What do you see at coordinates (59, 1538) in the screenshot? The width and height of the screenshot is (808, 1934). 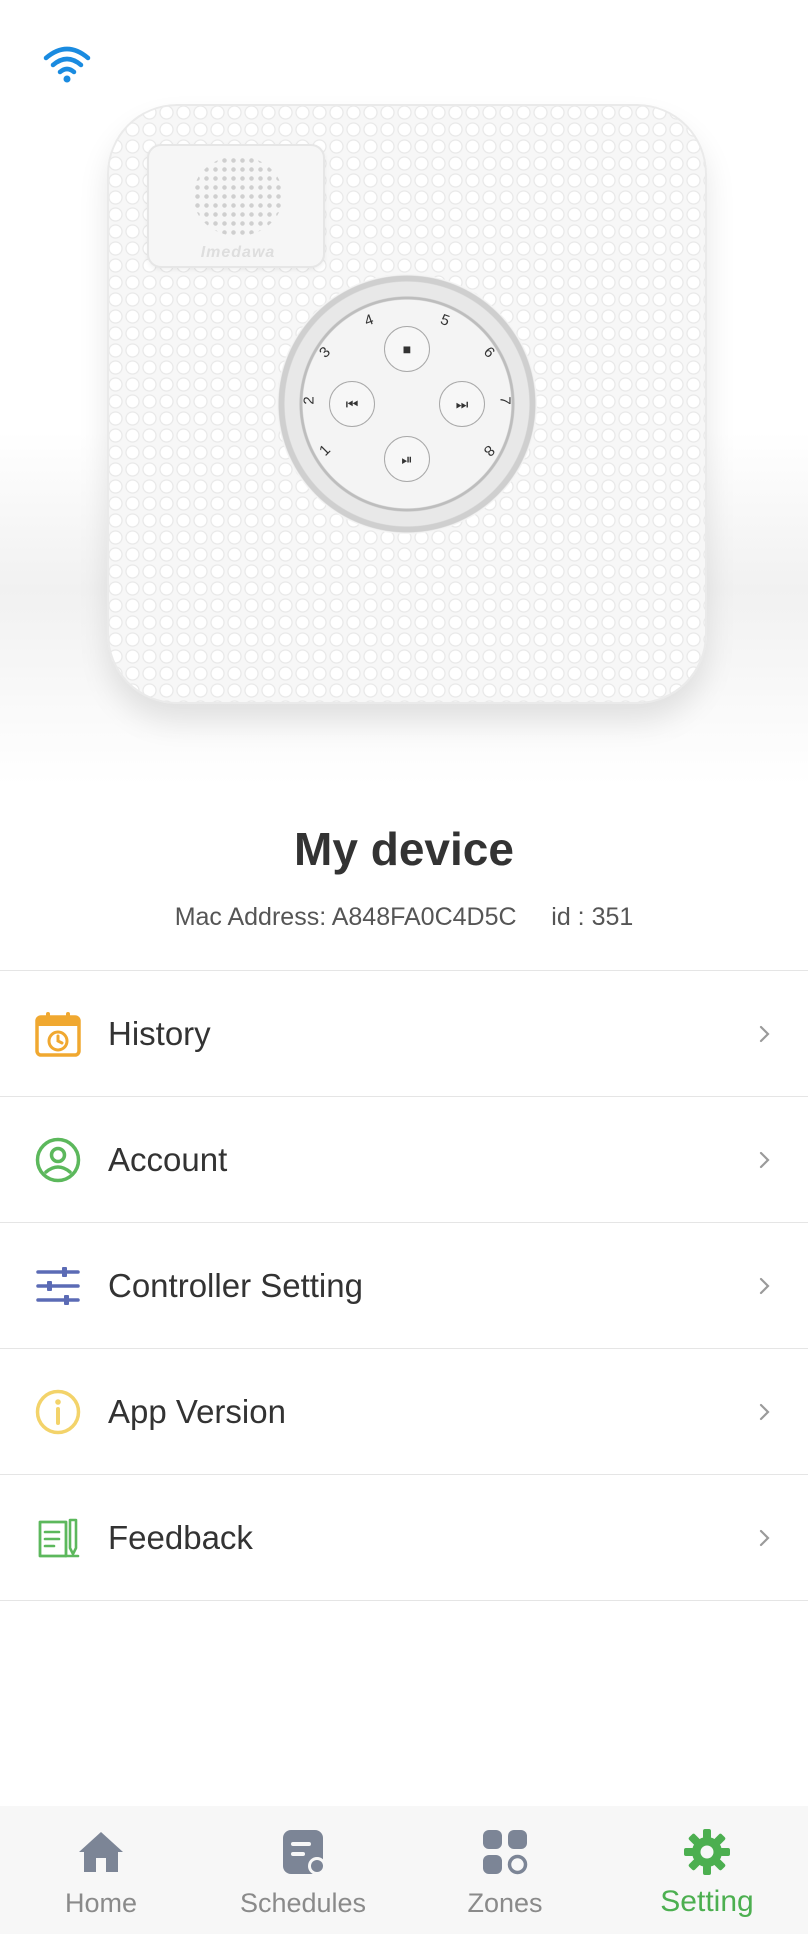 I see `feedback-icon` at bounding box center [59, 1538].